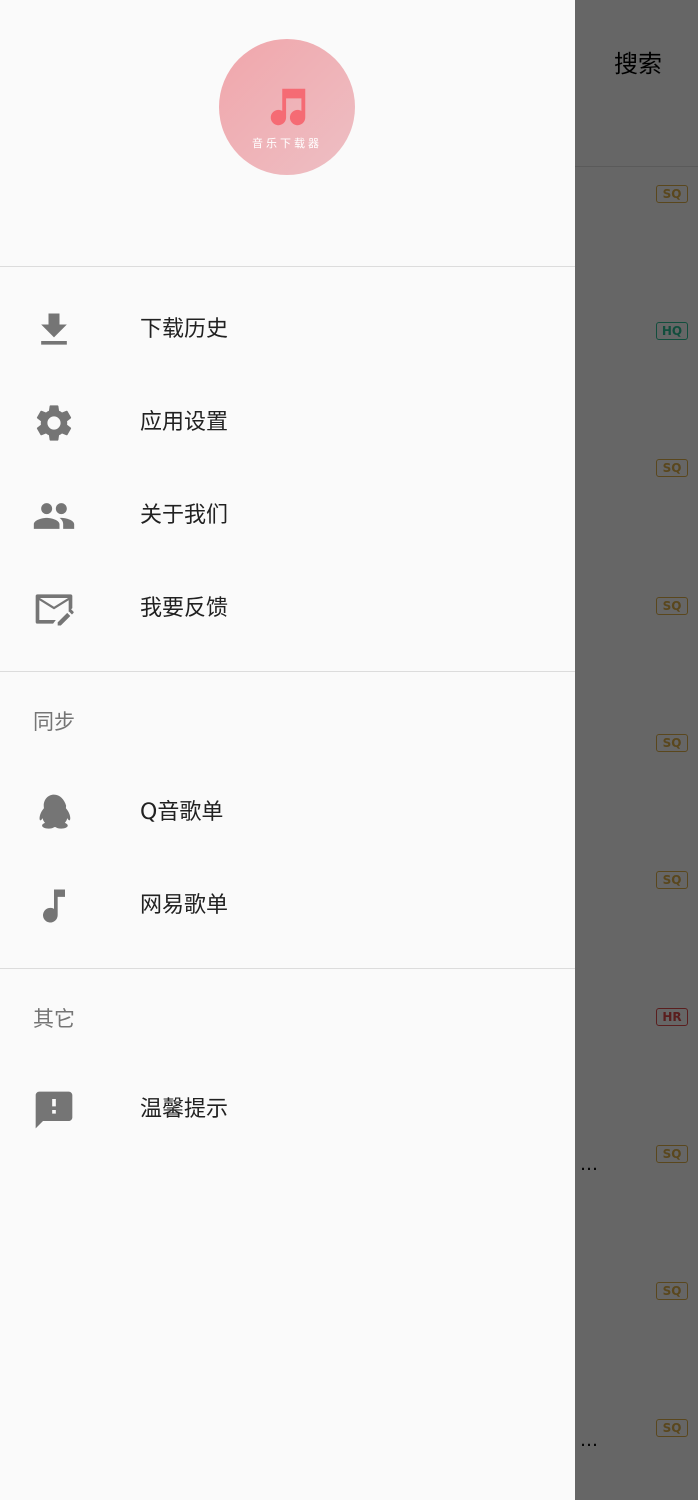 Image resolution: width=698 pixels, height=1500 pixels. What do you see at coordinates (182, 812) in the screenshot?
I see `menu-item-label: Q音歌单` at bounding box center [182, 812].